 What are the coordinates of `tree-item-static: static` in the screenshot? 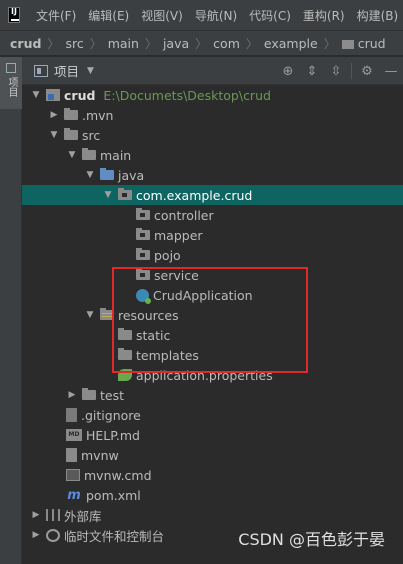 It's located at (212, 335).